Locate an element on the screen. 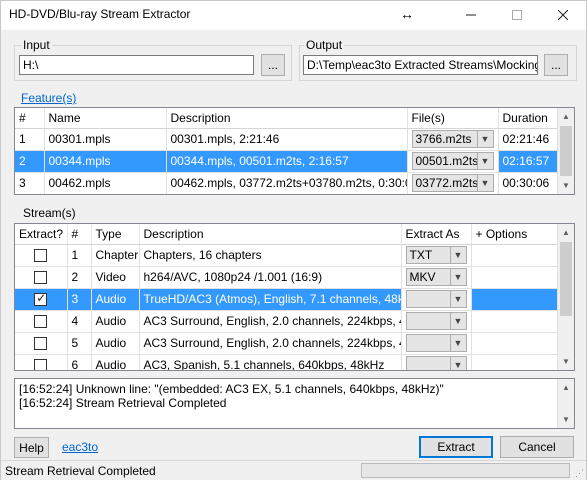 This screenshot has width=587, height=480. help-button: Help is located at coordinates (31, 447).